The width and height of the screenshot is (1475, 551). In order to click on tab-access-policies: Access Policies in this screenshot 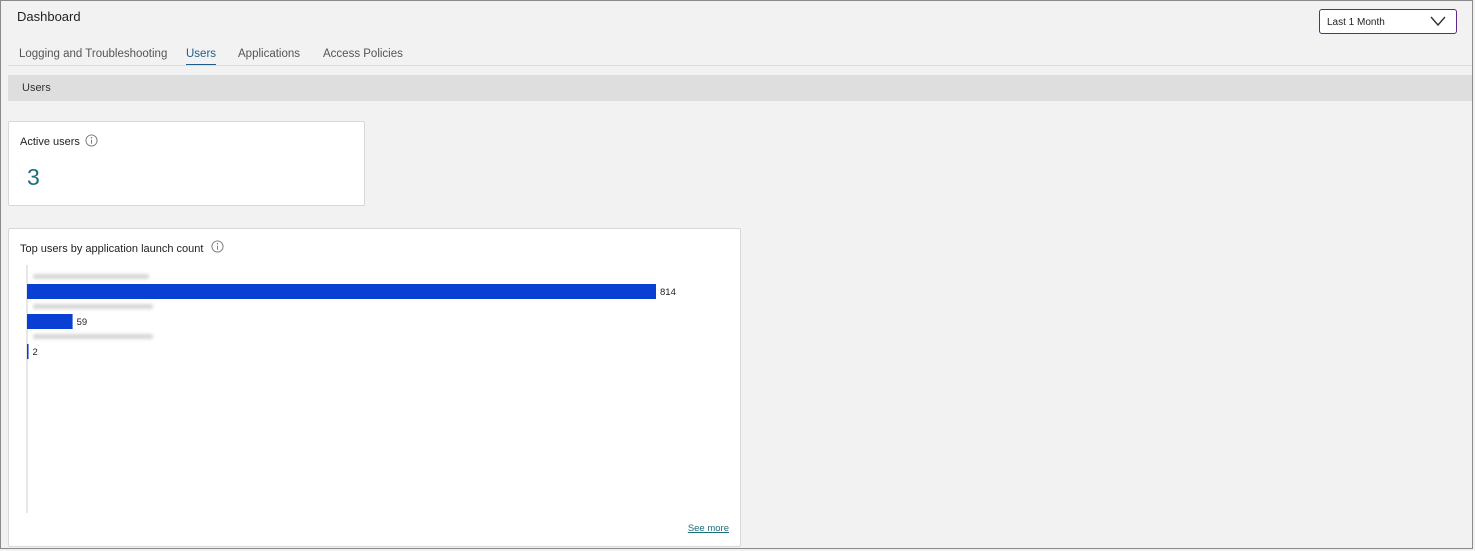, I will do `click(363, 54)`.